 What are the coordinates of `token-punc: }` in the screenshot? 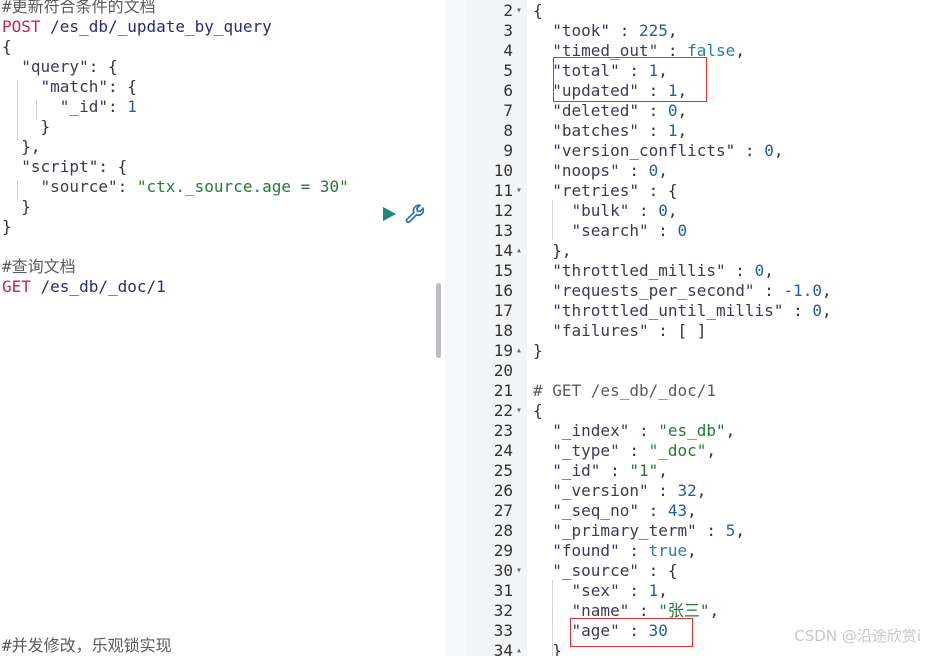 It's located at (538, 350).